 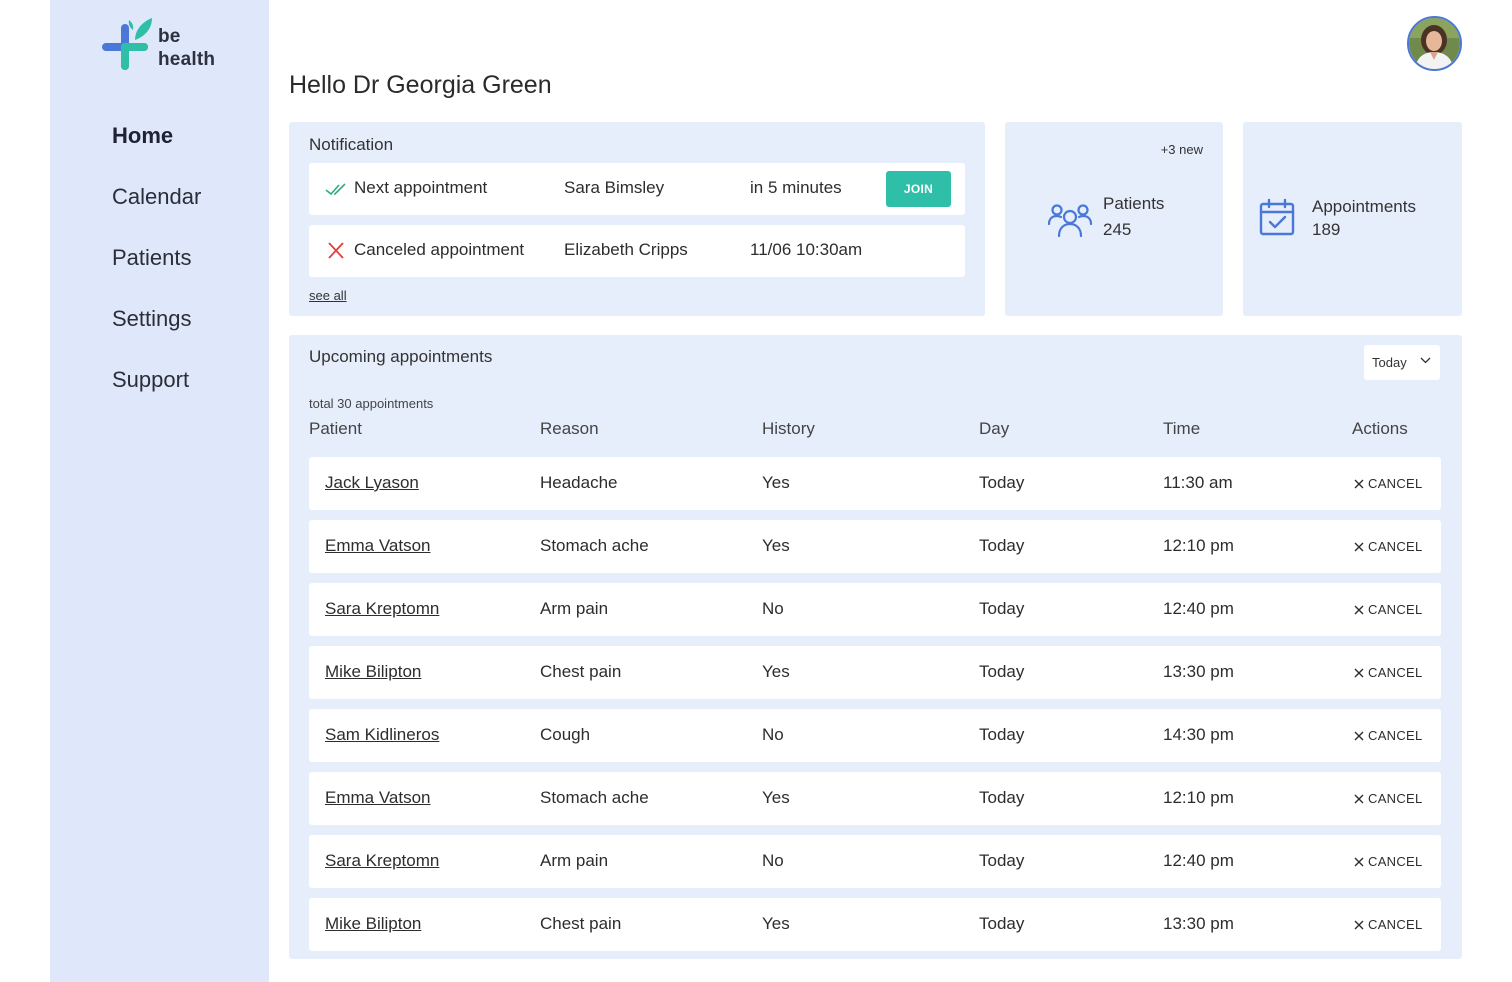 I want to click on column-header-day: Day, so click(x=994, y=429).